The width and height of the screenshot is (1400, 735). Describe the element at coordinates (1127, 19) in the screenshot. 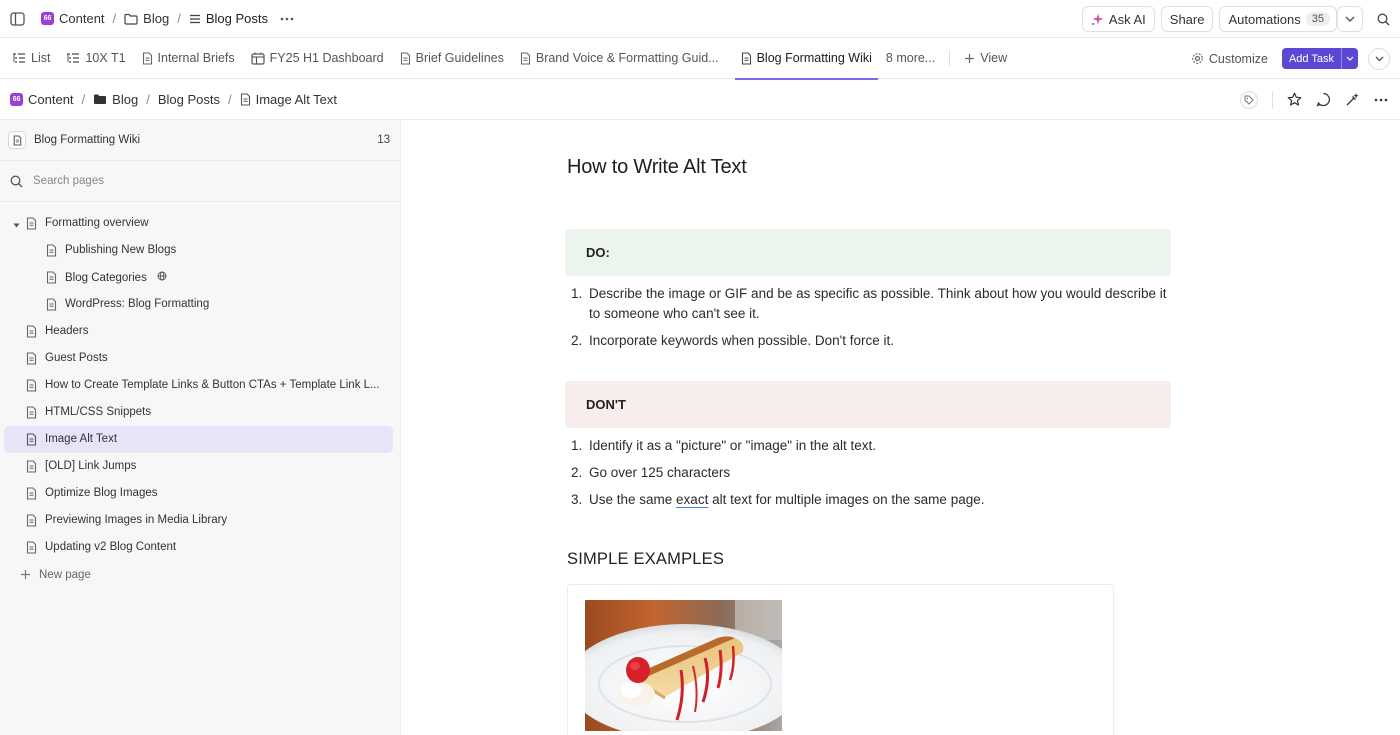

I see `ask-ai-label: Ask AI` at that location.